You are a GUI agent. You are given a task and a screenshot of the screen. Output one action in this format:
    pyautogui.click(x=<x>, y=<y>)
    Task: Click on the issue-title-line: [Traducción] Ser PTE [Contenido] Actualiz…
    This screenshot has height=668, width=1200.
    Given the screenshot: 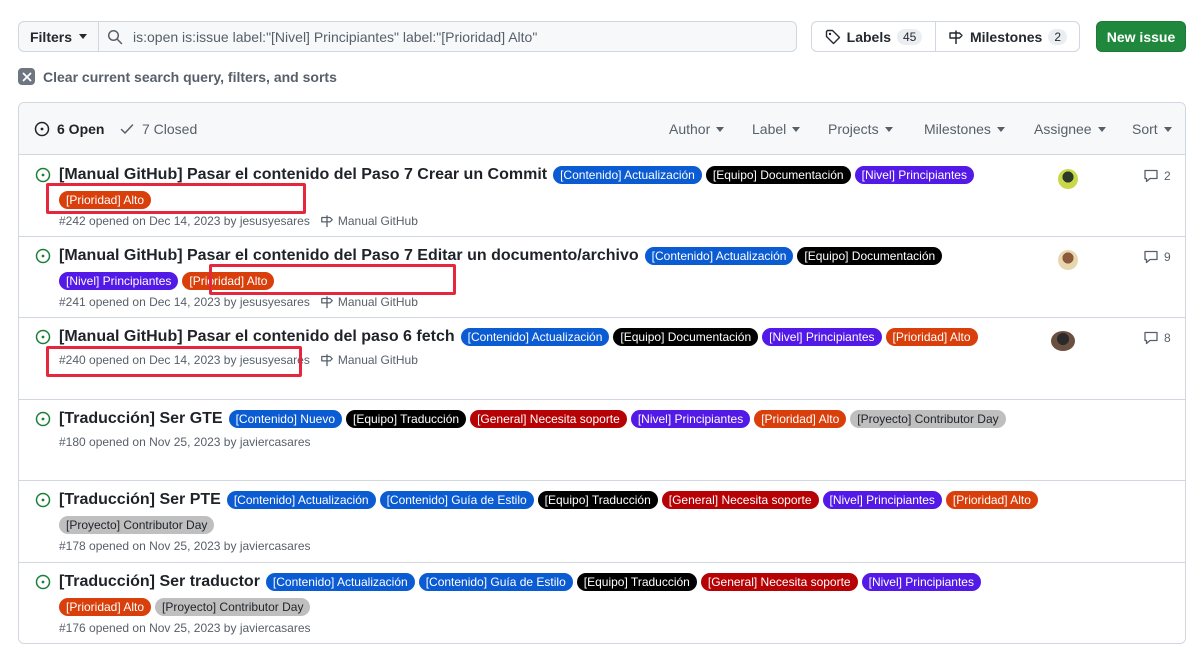 What is the action you would take?
    pyautogui.click(x=562, y=511)
    